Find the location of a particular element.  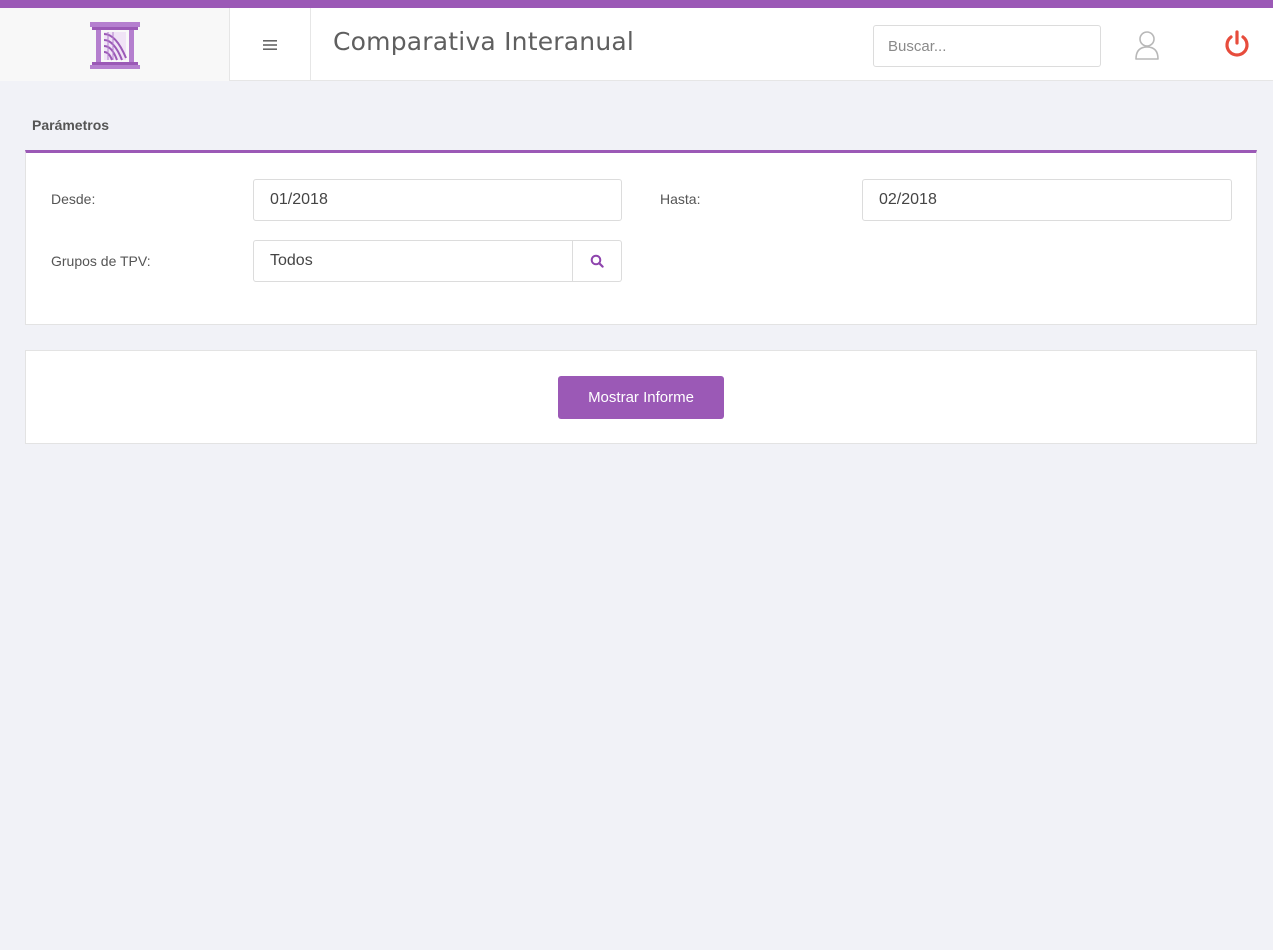

search-icon is located at coordinates (597, 261).